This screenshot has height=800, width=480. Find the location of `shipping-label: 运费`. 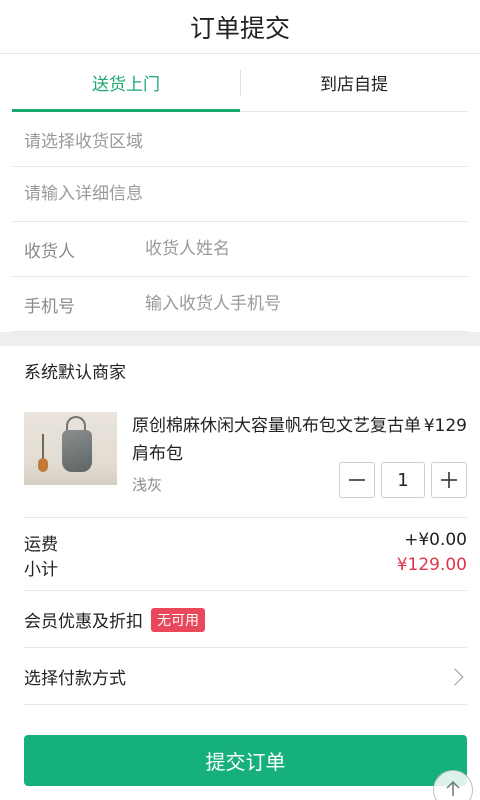

shipping-label: 运费 is located at coordinates (41, 545).